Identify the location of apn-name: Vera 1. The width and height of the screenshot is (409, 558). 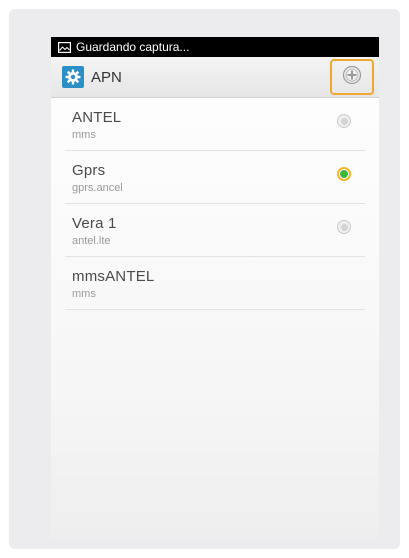
(94, 223).